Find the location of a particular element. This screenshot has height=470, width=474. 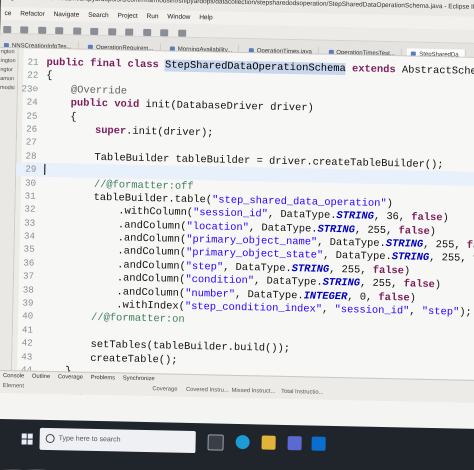

debug-icon is located at coordinates (59, 31).